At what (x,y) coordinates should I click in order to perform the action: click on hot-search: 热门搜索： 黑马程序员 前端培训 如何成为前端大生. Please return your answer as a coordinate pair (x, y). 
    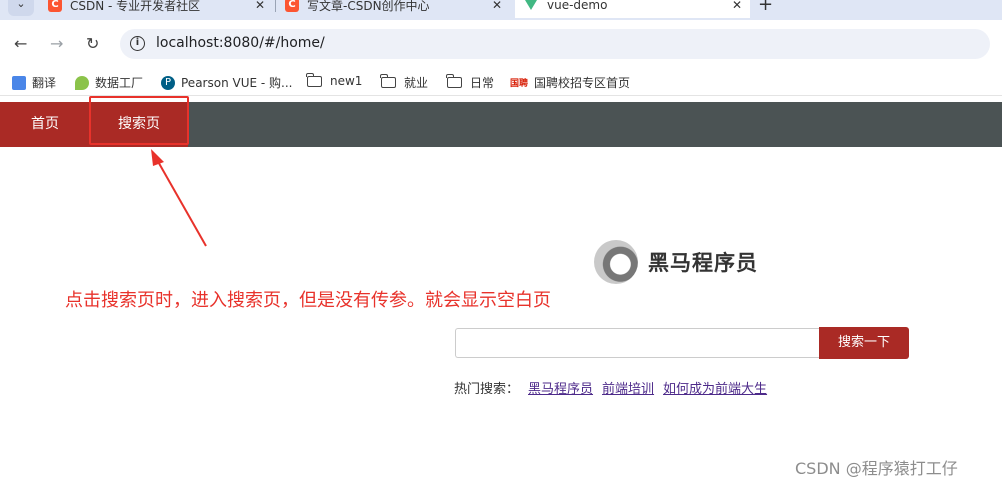
    Looking at the image, I should click on (610, 387).